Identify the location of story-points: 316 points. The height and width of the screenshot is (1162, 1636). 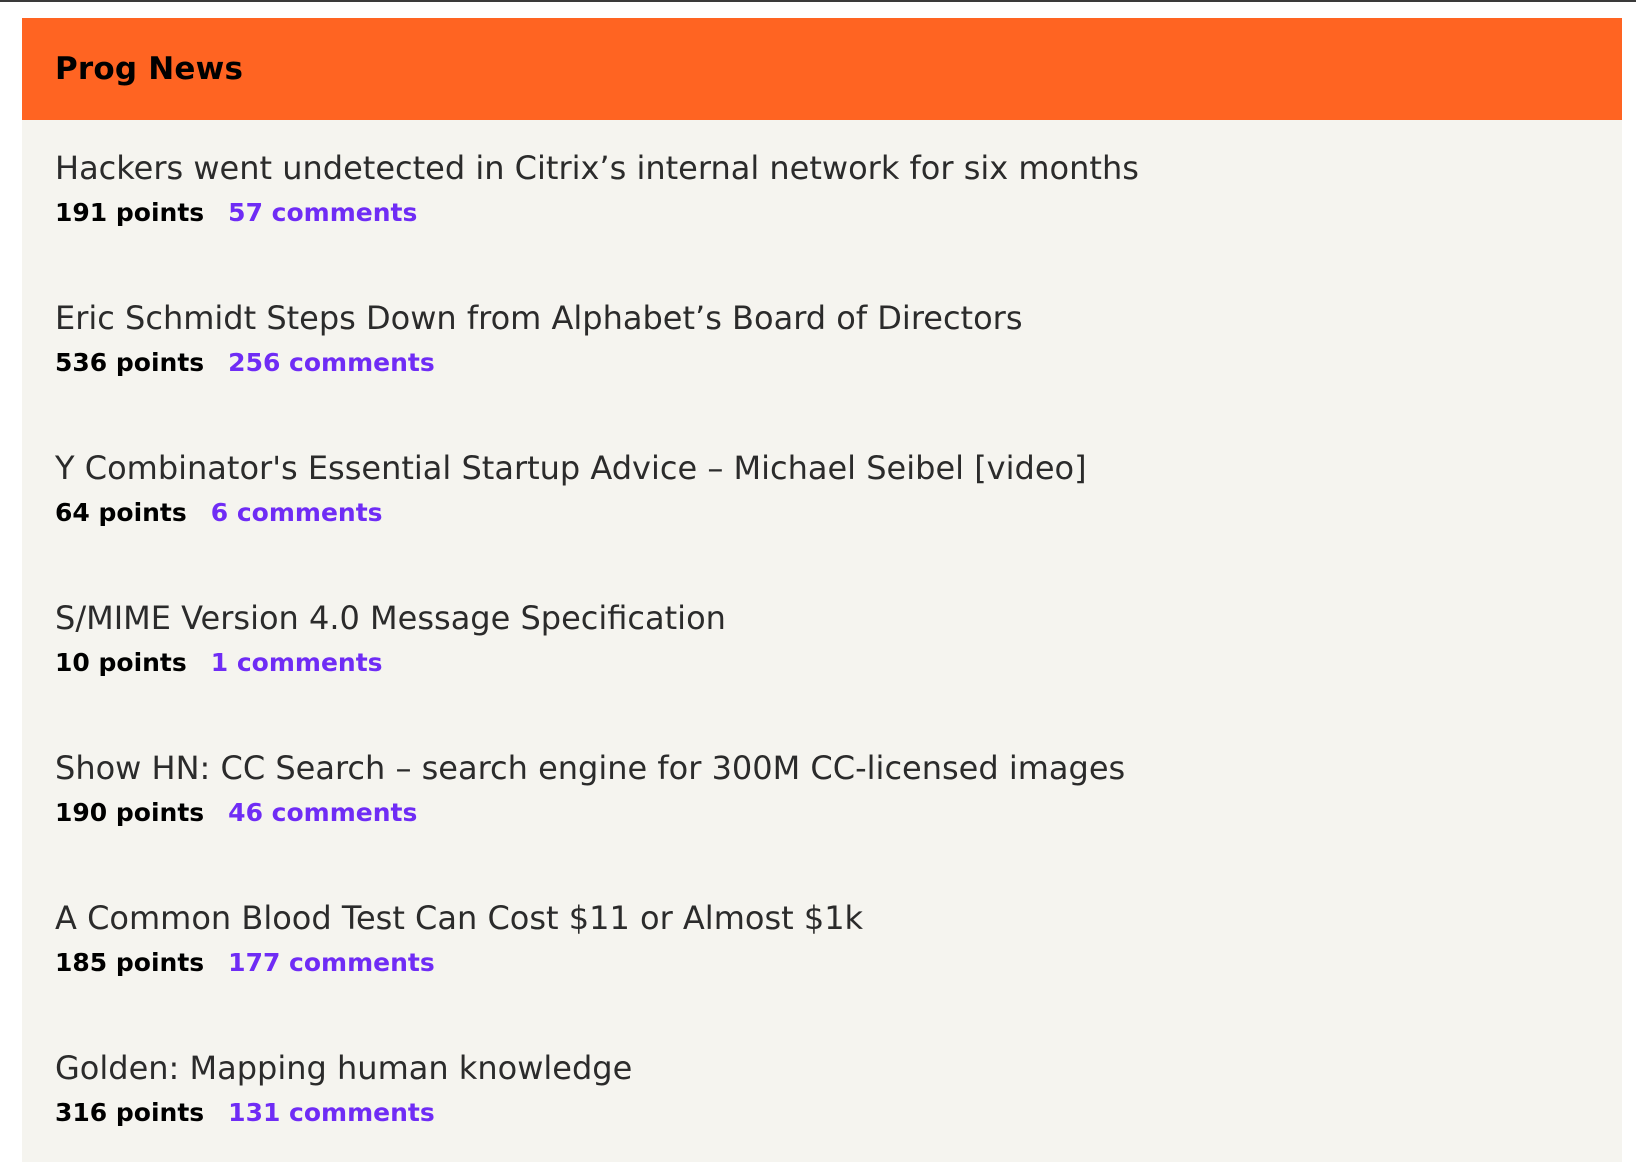
(130, 1112).